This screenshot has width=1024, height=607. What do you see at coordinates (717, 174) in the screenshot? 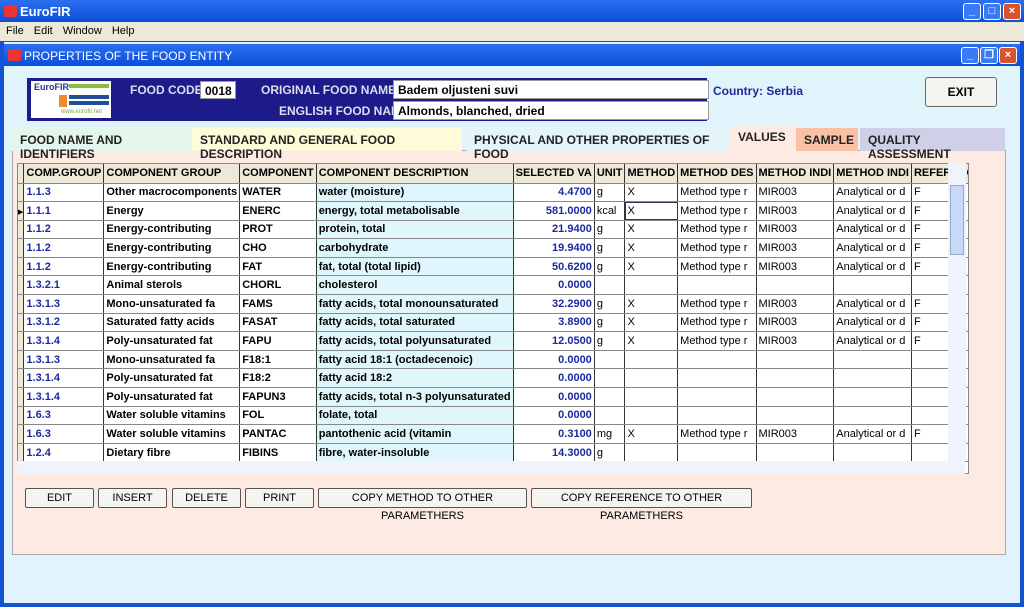
I see `column-header: METHOD DES` at bounding box center [717, 174].